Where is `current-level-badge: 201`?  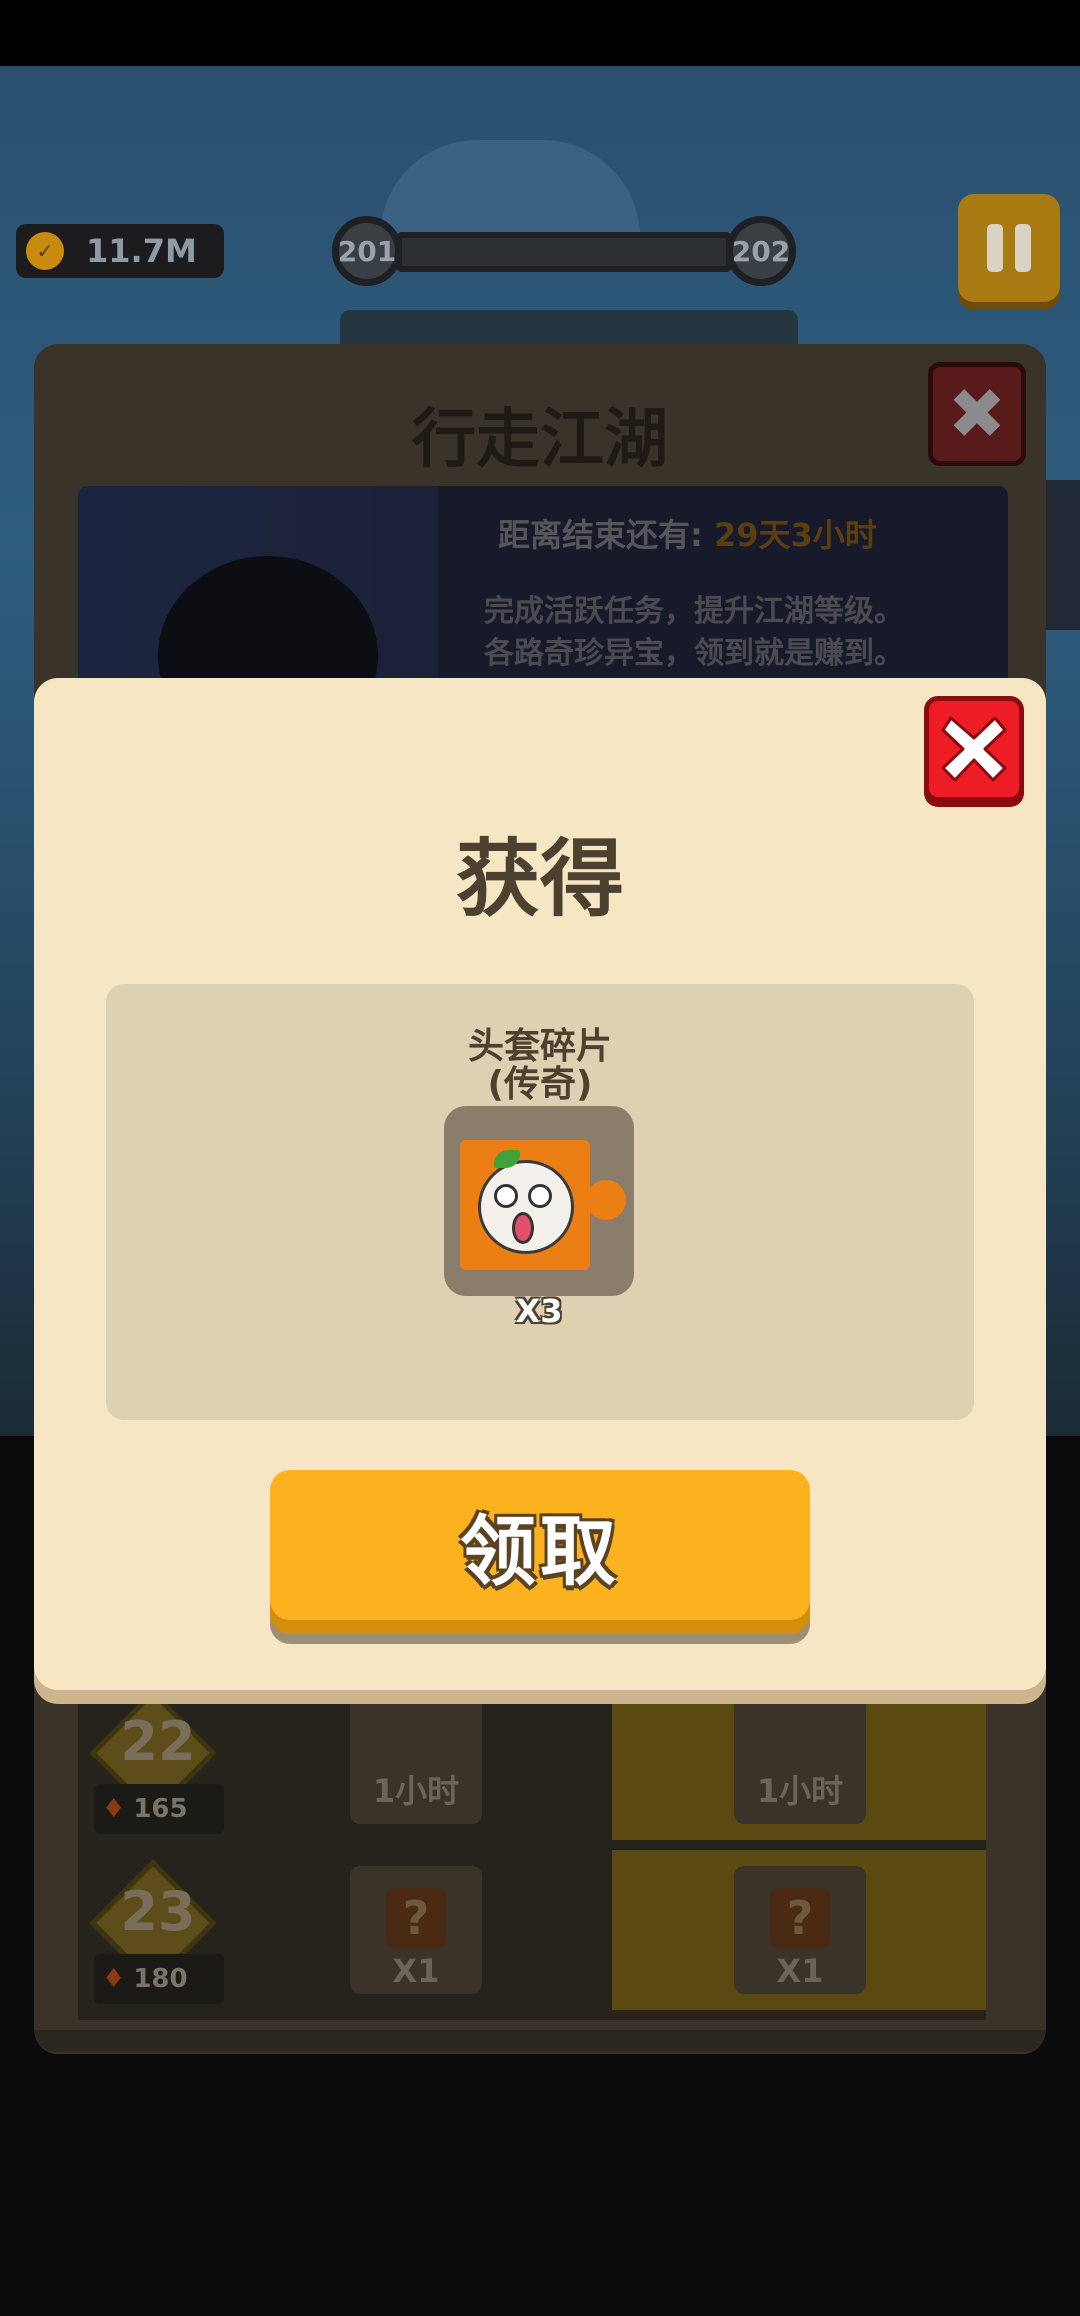
current-level-badge: 201 is located at coordinates (367, 251).